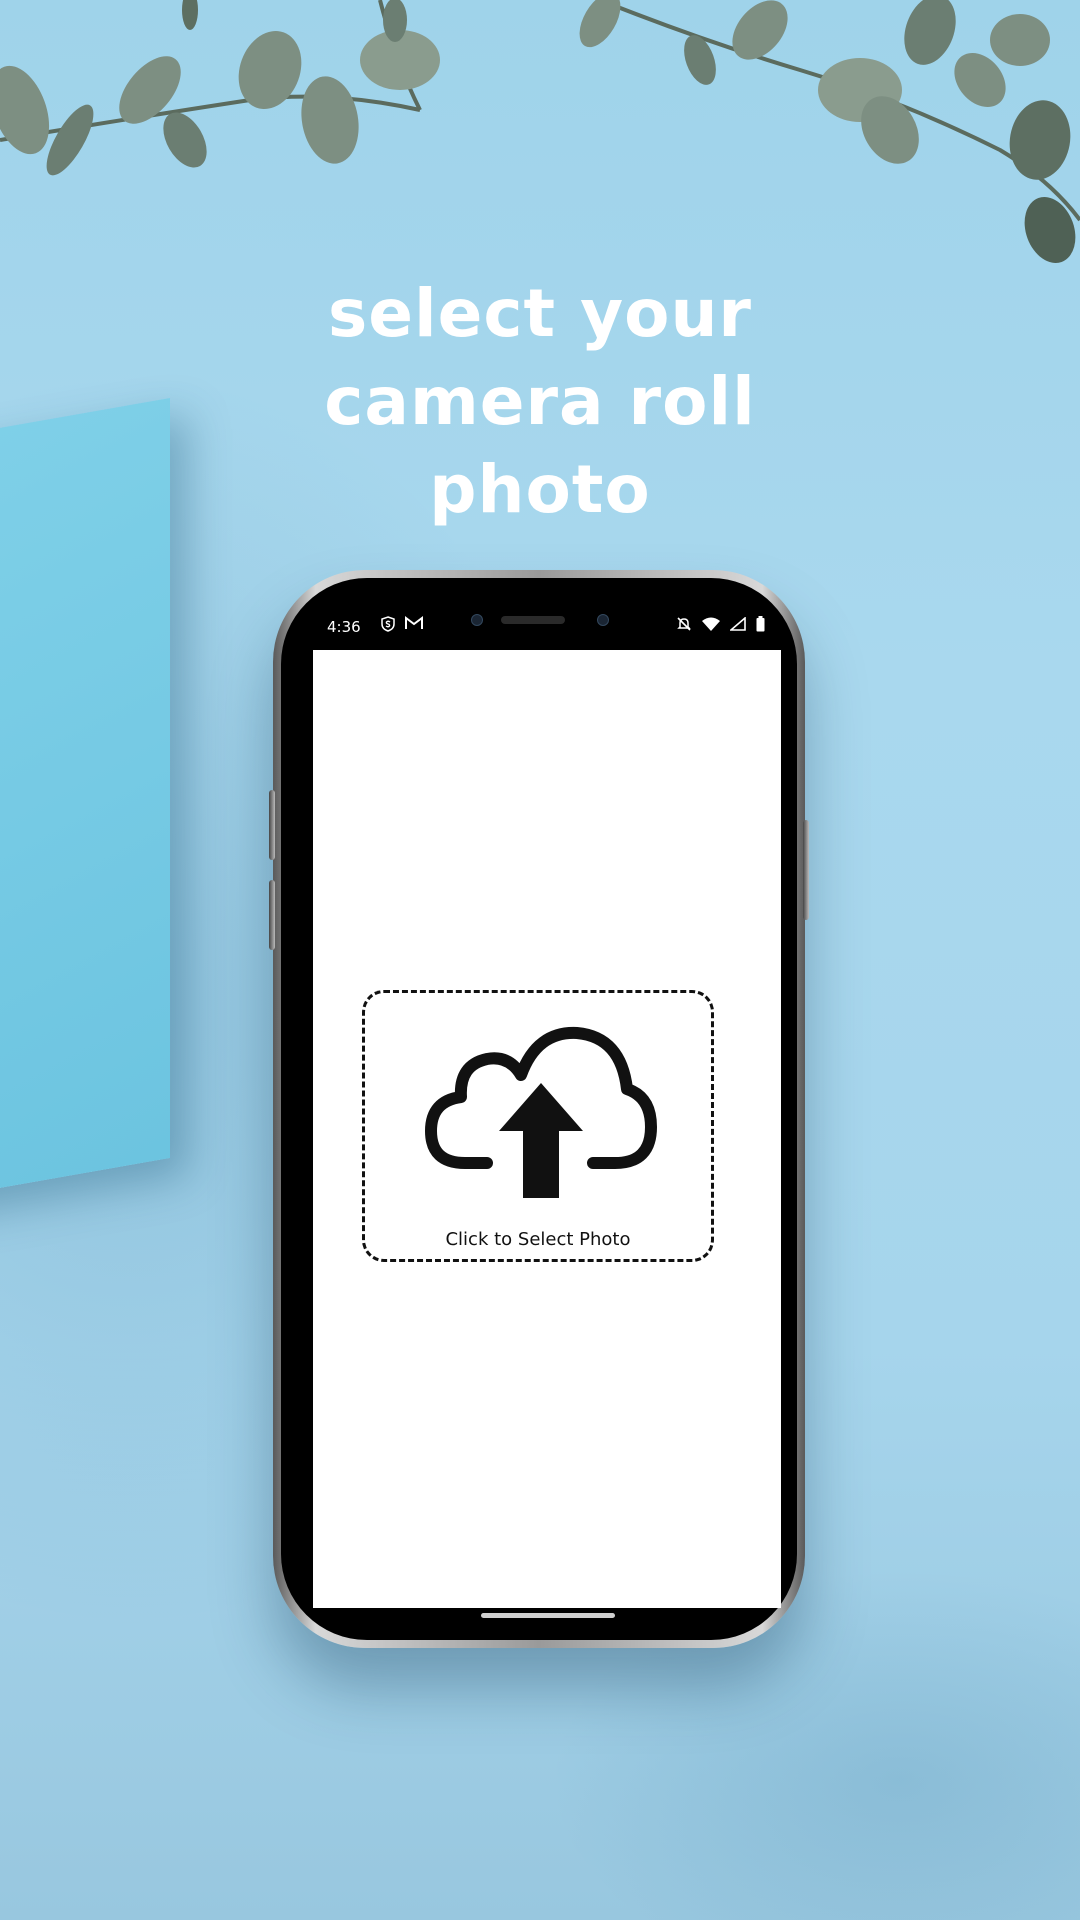 The image size is (1080, 1920). Describe the element at coordinates (711, 624) in the screenshot. I see `wifi-icon` at that location.